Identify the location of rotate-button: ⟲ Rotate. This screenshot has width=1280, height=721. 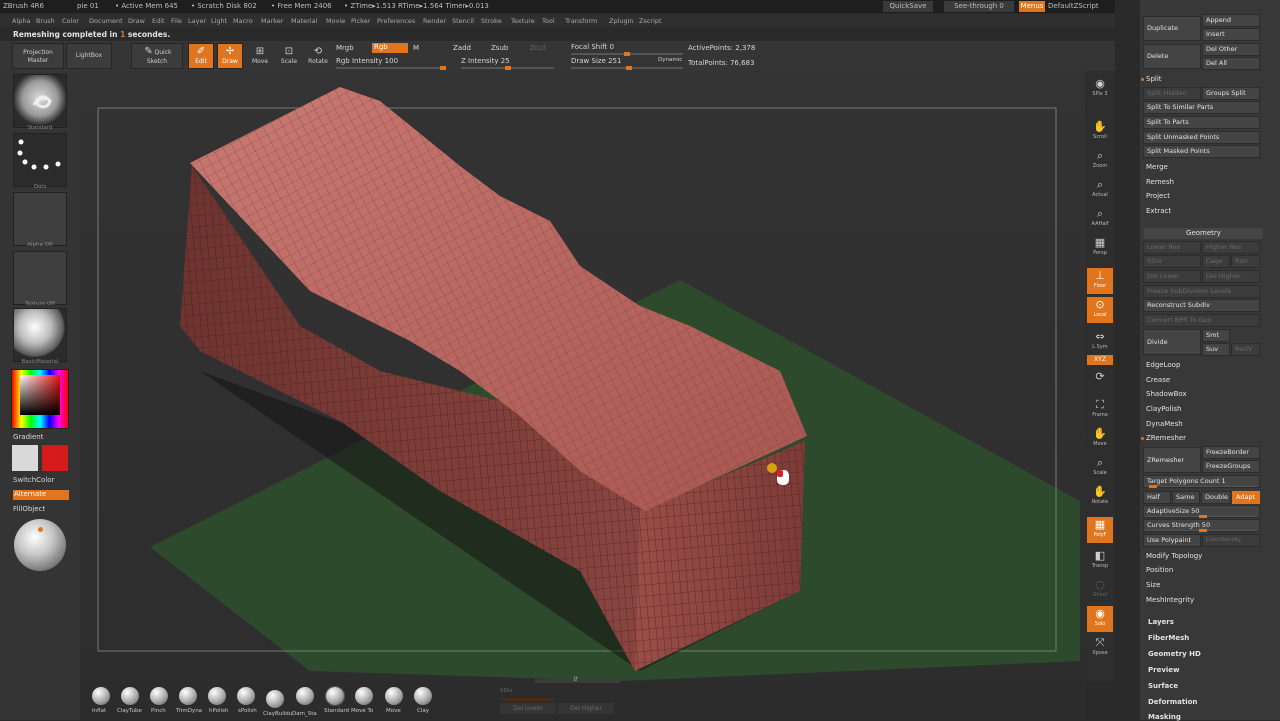
(318, 56).